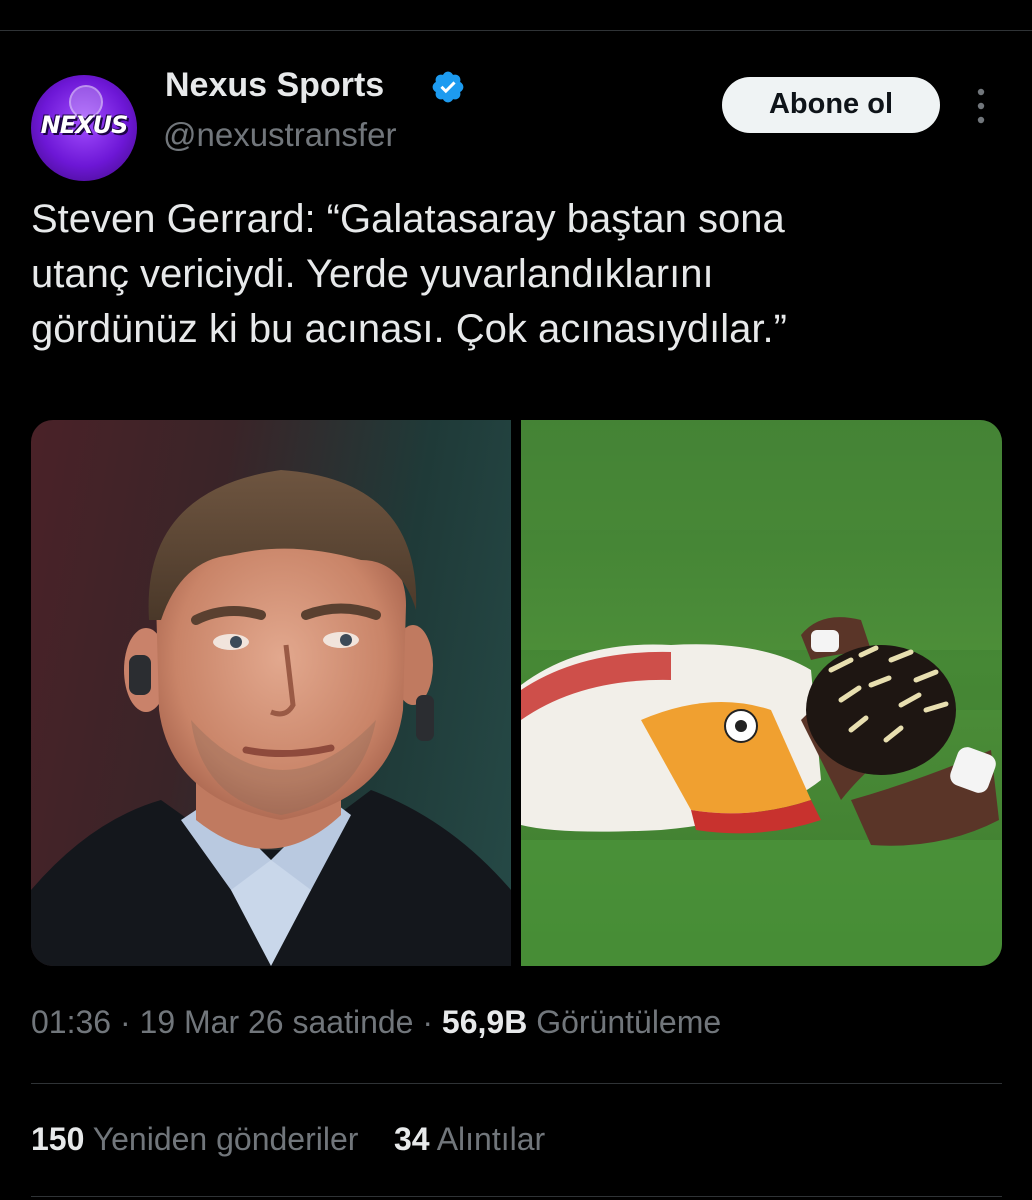 The image size is (1032, 1200). I want to click on tweet-text-line: Steven Gerrard: “Galatasaray baştan sona, so click(408, 219).